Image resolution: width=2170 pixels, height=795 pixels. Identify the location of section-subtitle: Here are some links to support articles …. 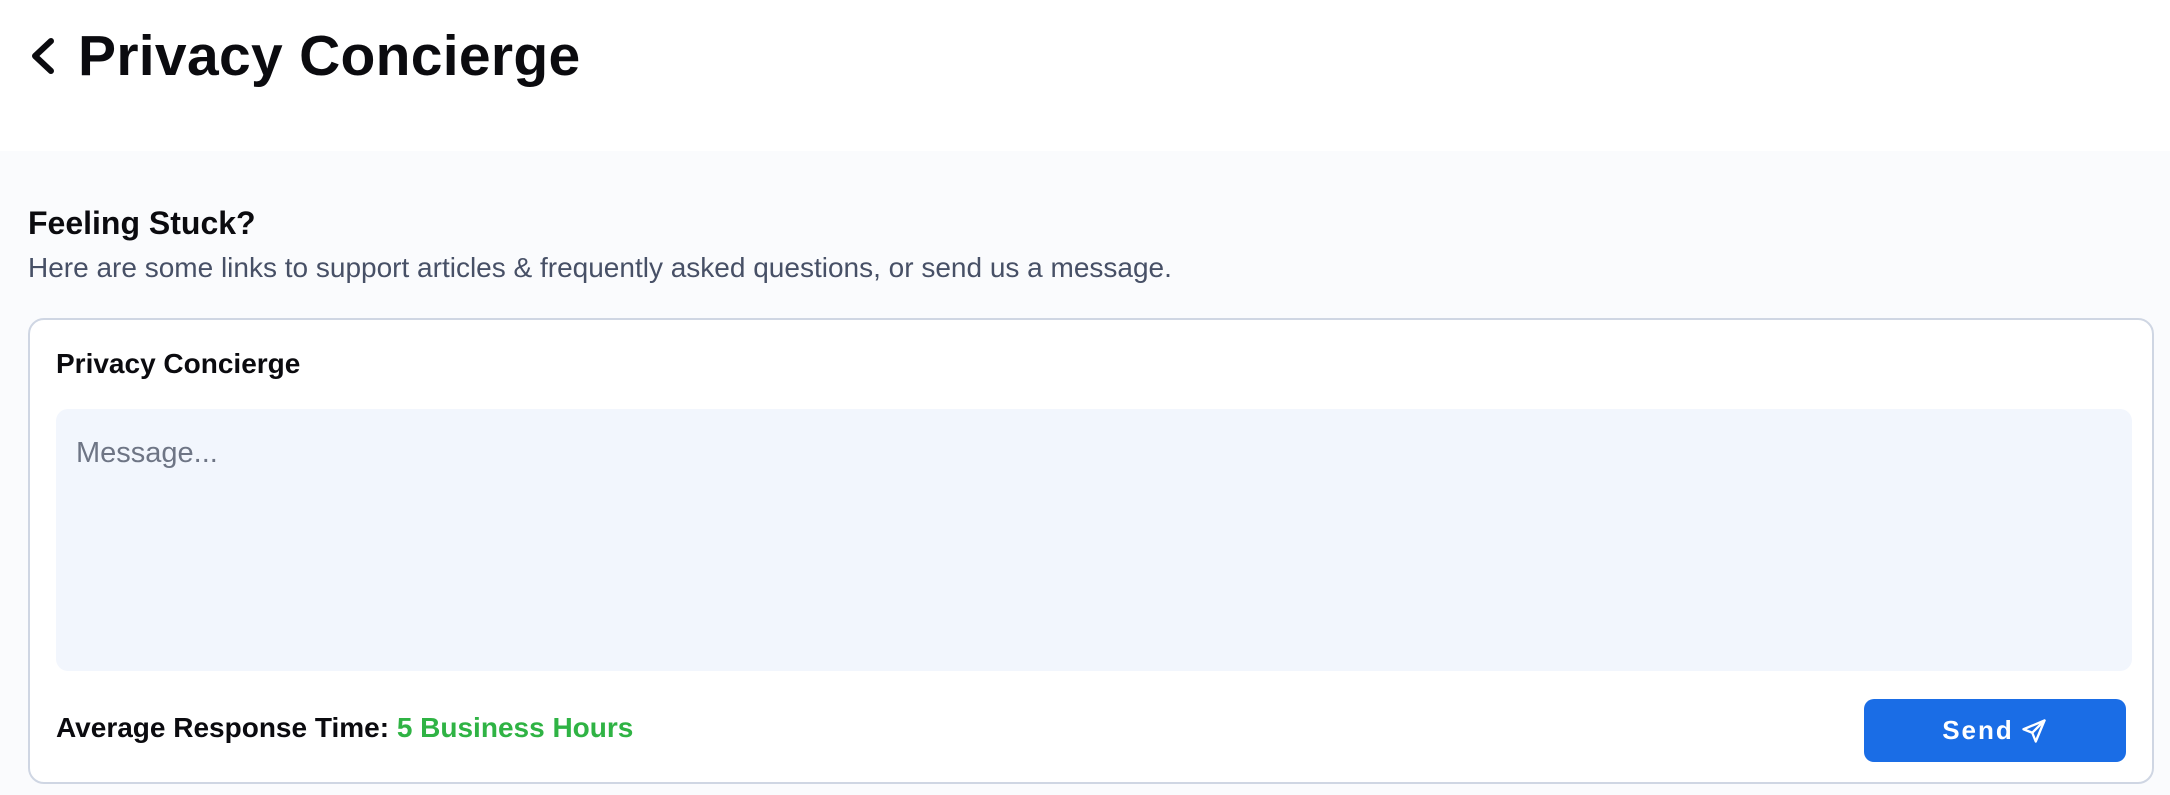
(600, 267).